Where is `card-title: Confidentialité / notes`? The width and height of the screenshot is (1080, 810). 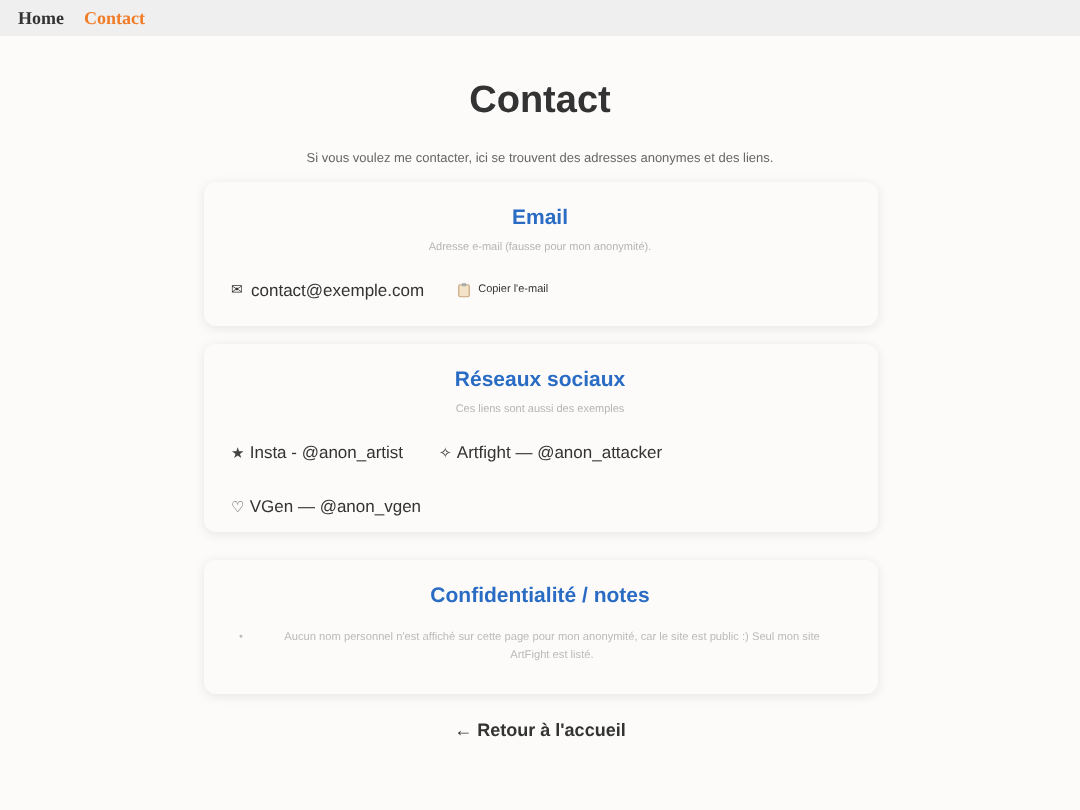 card-title: Confidentialité / notes is located at coordinates (540, 597).